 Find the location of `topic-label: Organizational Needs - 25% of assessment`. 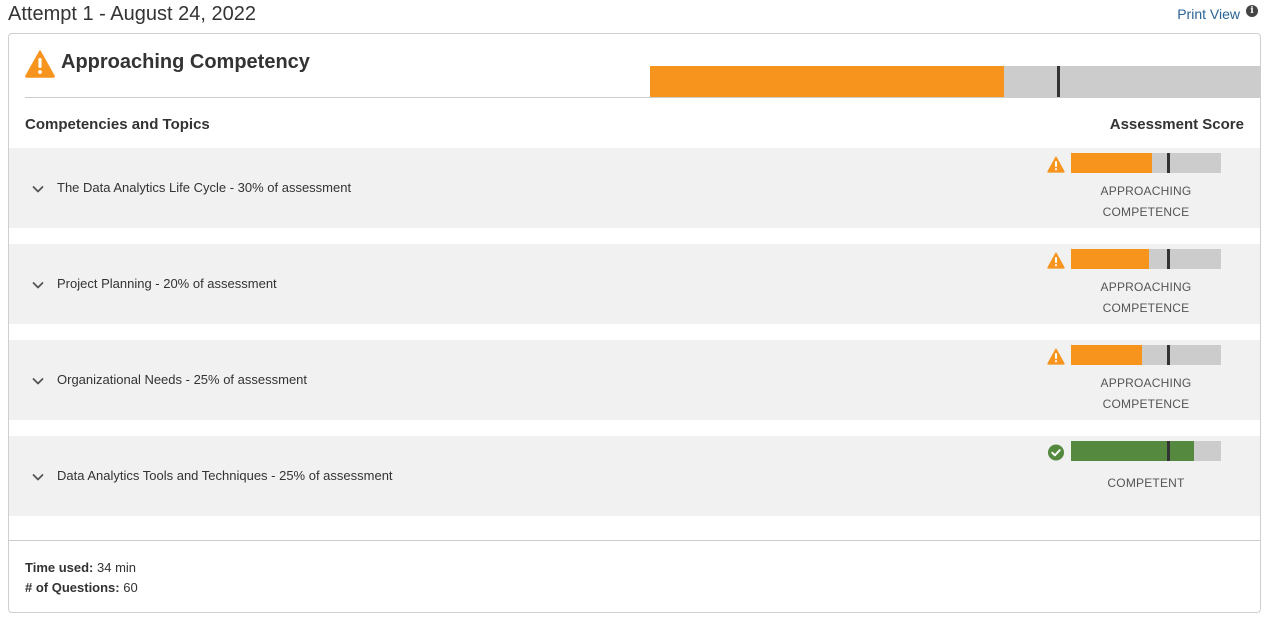

topic-label: Organizational Needs - 25% of assessment is located at coordinates (182, 379).